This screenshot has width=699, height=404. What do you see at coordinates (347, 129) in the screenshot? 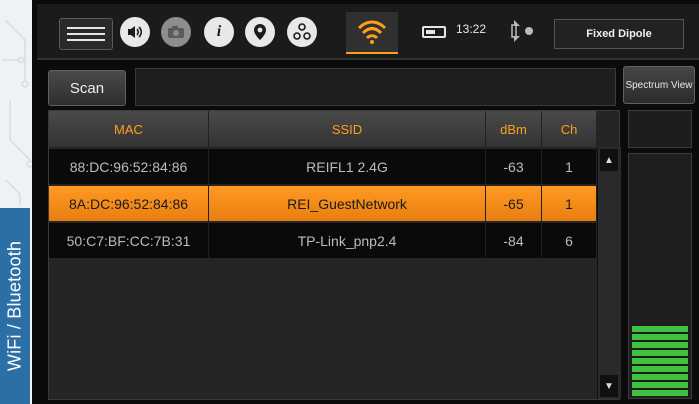
I see `header-ssid: SSID` at bounding box center [347, 129].